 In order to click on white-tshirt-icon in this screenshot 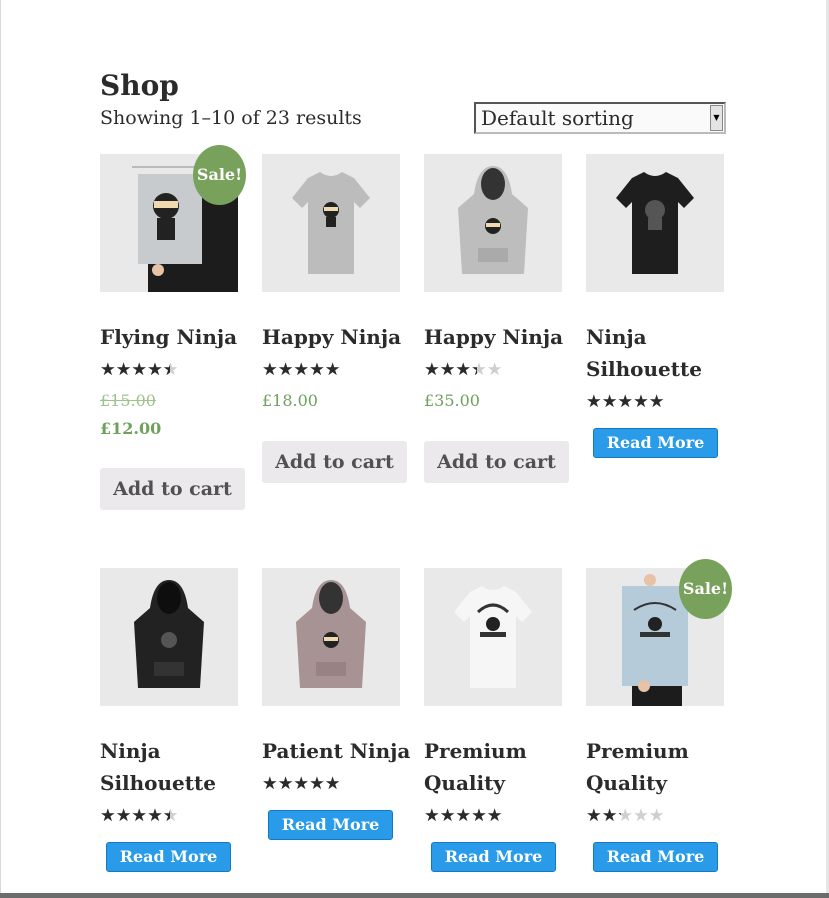, I will do `click(493, 637)`.